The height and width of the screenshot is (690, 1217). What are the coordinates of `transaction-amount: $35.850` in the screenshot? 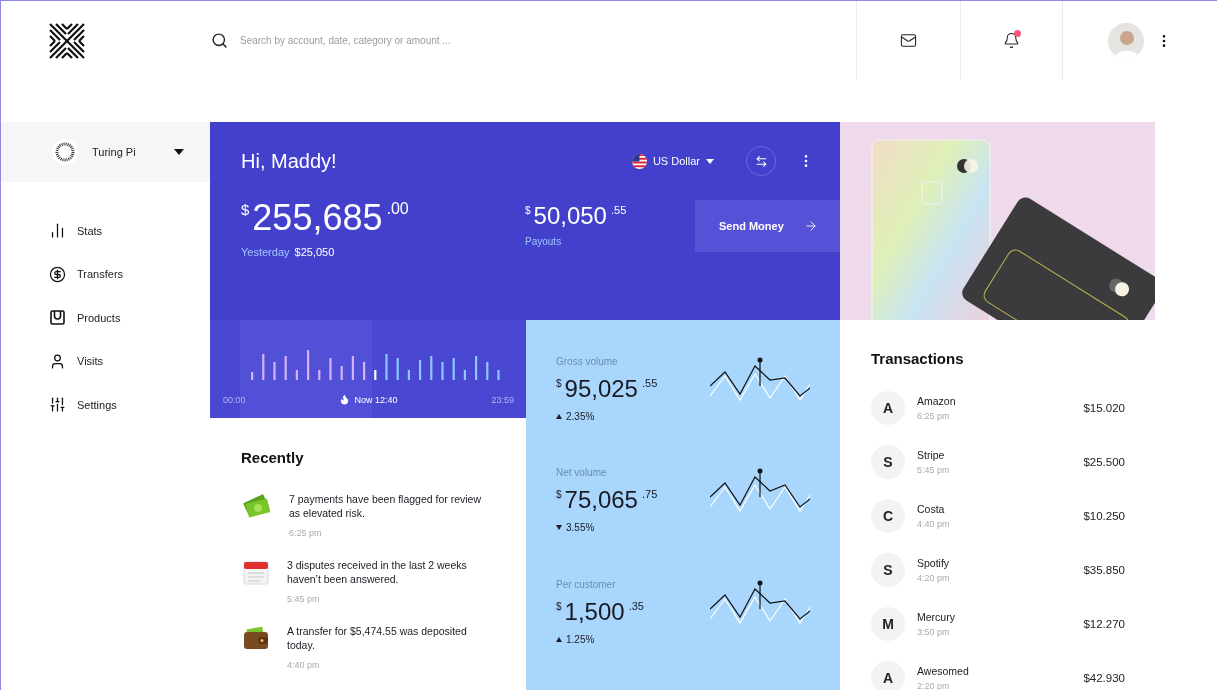 It's located at (1104, 570).